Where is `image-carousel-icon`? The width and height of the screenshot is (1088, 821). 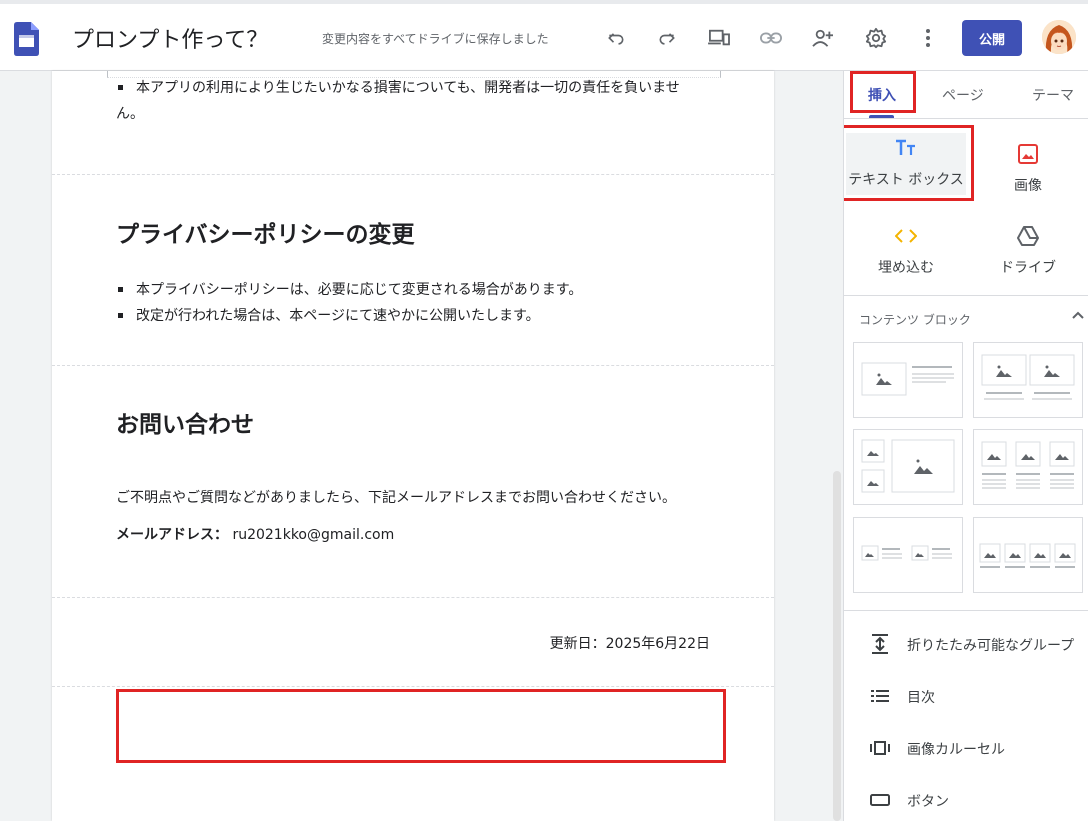
image-carousel-icon is located at coordinates (880, 748).